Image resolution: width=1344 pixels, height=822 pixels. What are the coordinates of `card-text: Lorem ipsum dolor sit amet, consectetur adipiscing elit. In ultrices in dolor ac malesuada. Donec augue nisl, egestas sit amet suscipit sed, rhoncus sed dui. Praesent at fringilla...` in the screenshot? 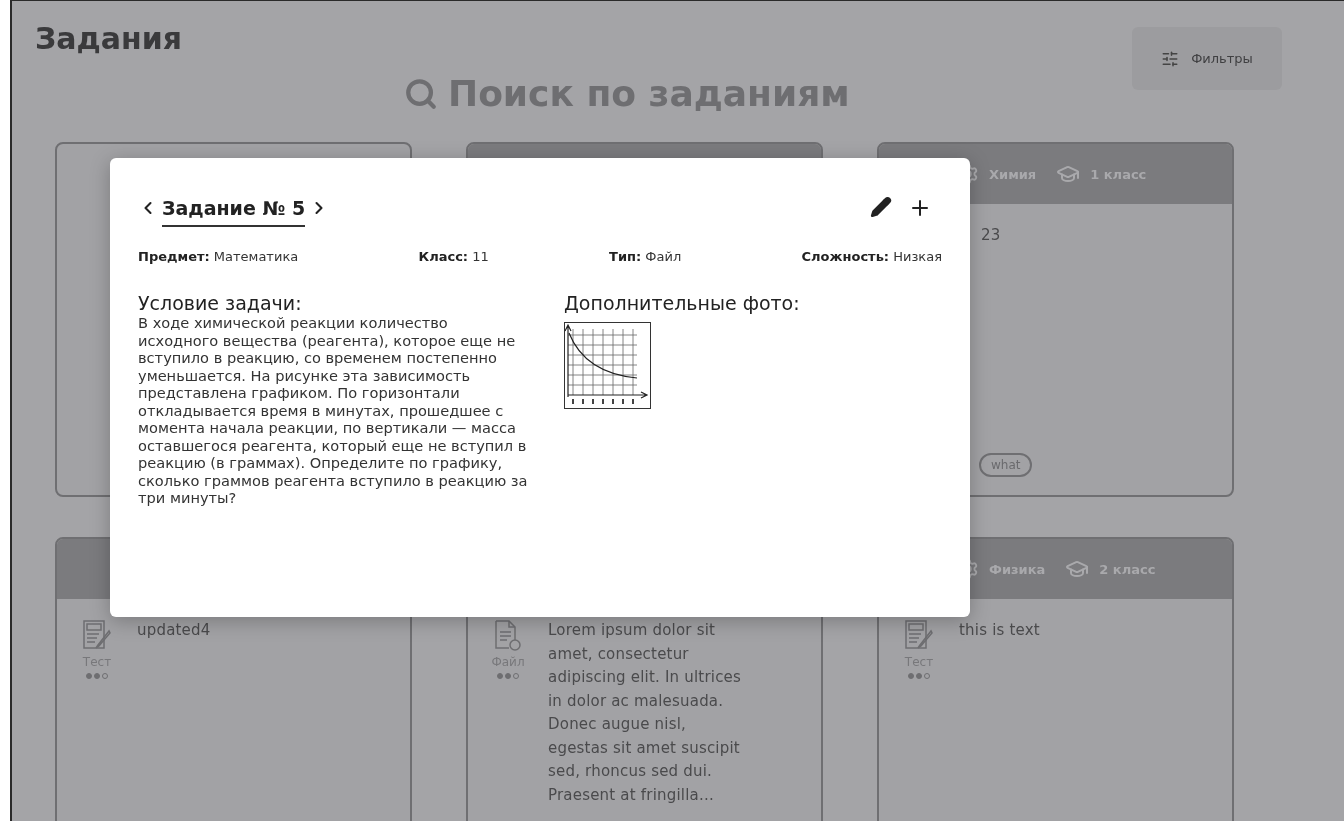 It's located at (645, 713).